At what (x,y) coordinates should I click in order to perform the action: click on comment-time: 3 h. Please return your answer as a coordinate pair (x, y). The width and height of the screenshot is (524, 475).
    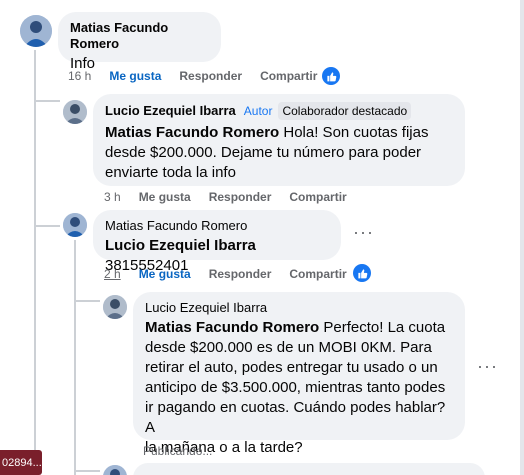
    Looking at the image, I should click on (112, 197).